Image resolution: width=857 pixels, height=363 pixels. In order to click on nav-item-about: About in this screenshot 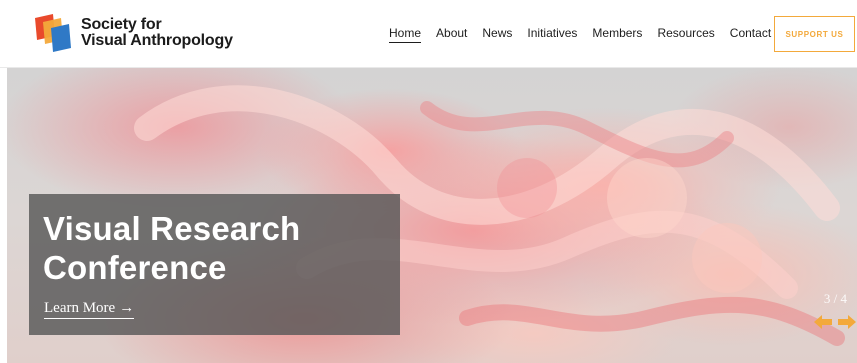, I will do `click(451, 34)`.